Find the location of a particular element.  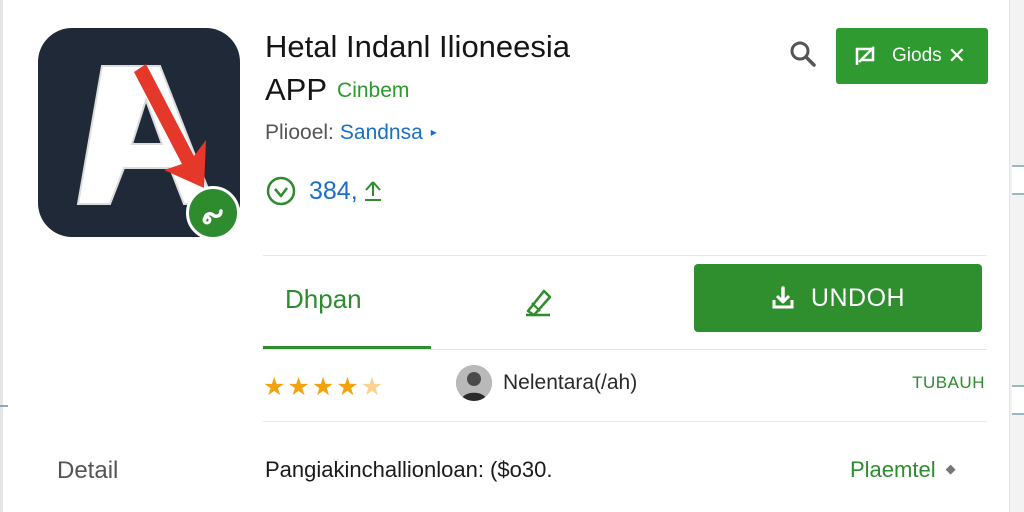

app-title: Hetal Indanl Ilioneesia is located at coordinates (418, 46).